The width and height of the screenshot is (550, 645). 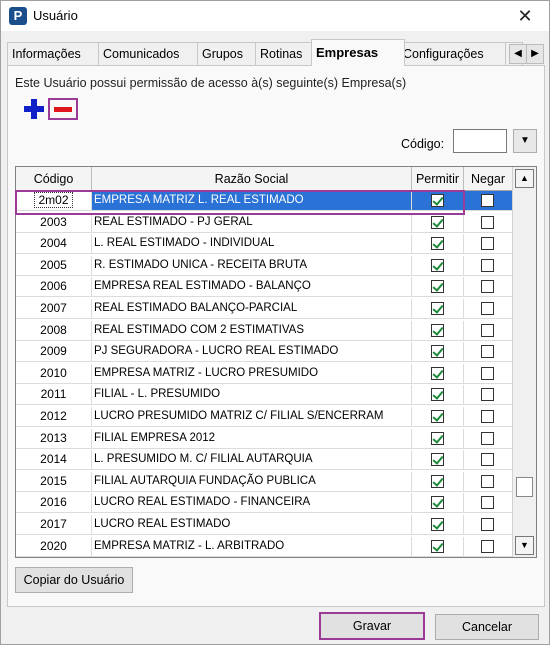 I want to click on column-header-negar: Negar, so click(x=488, y=178).